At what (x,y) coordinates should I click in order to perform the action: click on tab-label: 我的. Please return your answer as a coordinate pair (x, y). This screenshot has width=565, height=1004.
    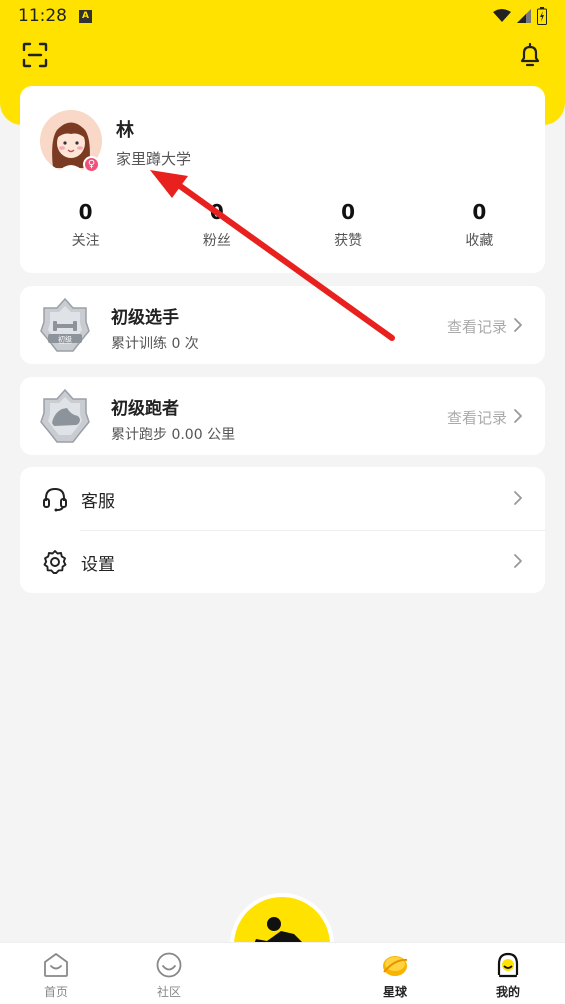
    Looking at the image, I should click on (507, 992).